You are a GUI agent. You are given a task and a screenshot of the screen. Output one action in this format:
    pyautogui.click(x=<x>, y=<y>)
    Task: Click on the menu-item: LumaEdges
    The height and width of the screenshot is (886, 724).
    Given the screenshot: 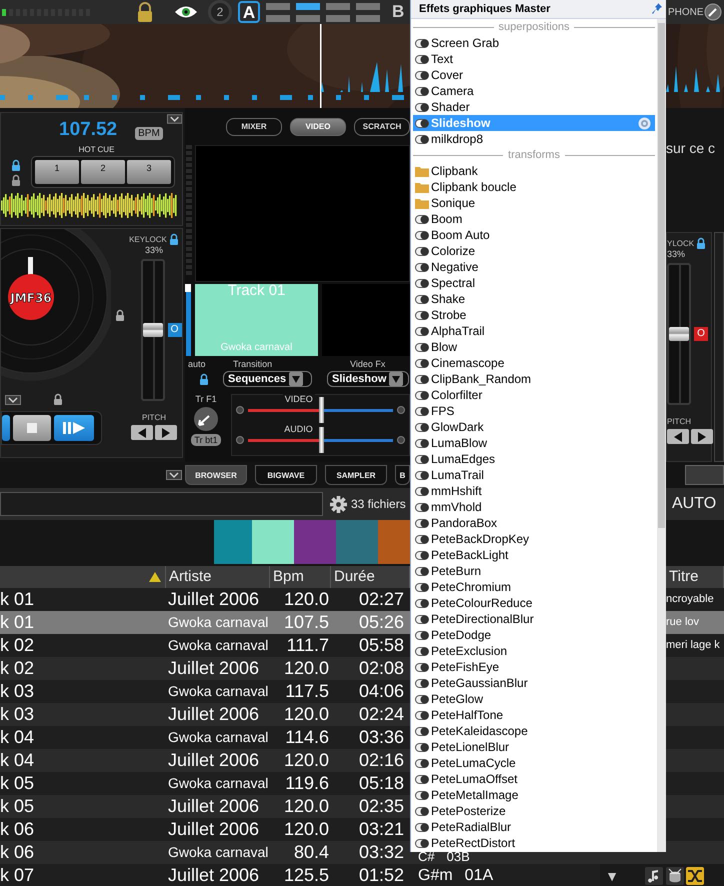 What is the action you would take?
    pyautogui.click(x=534, y=459)
    